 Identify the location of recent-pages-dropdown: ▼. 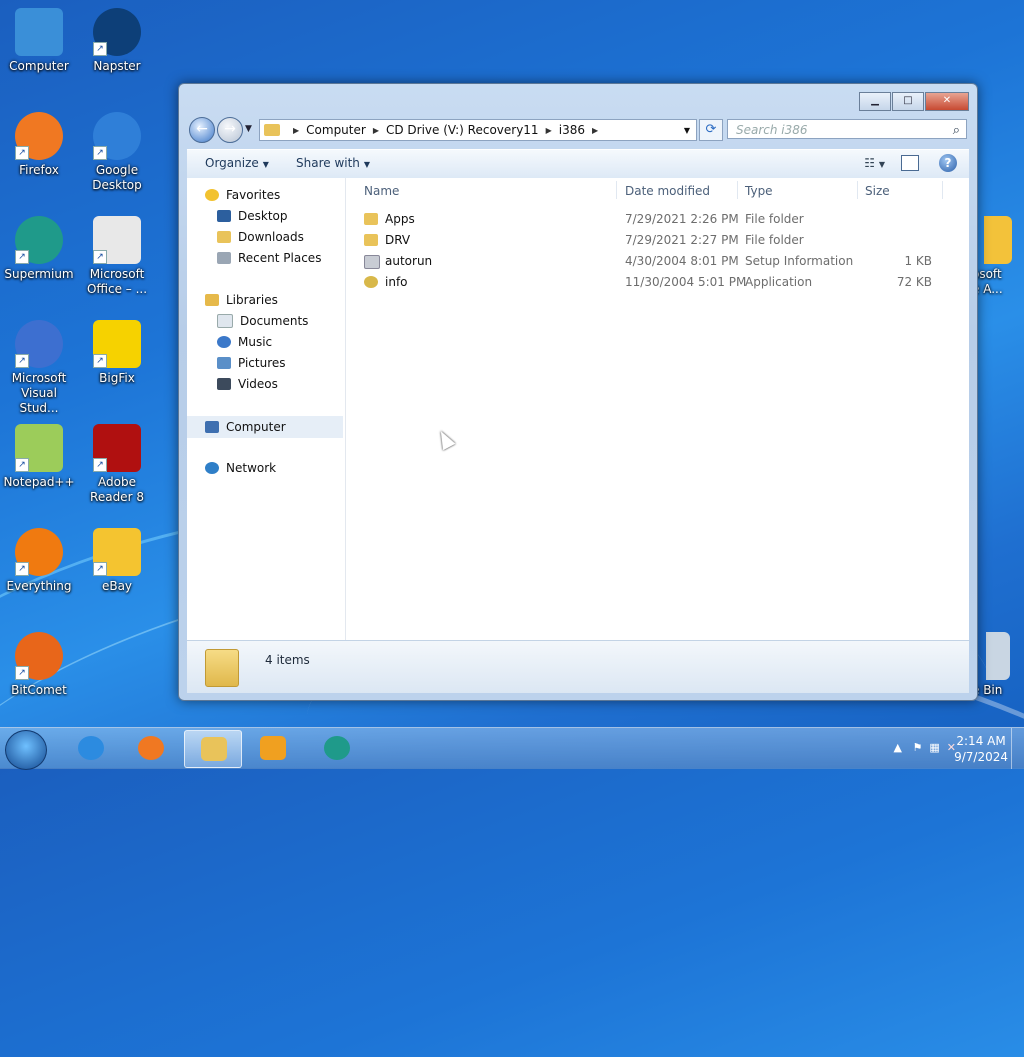
(248, 129).